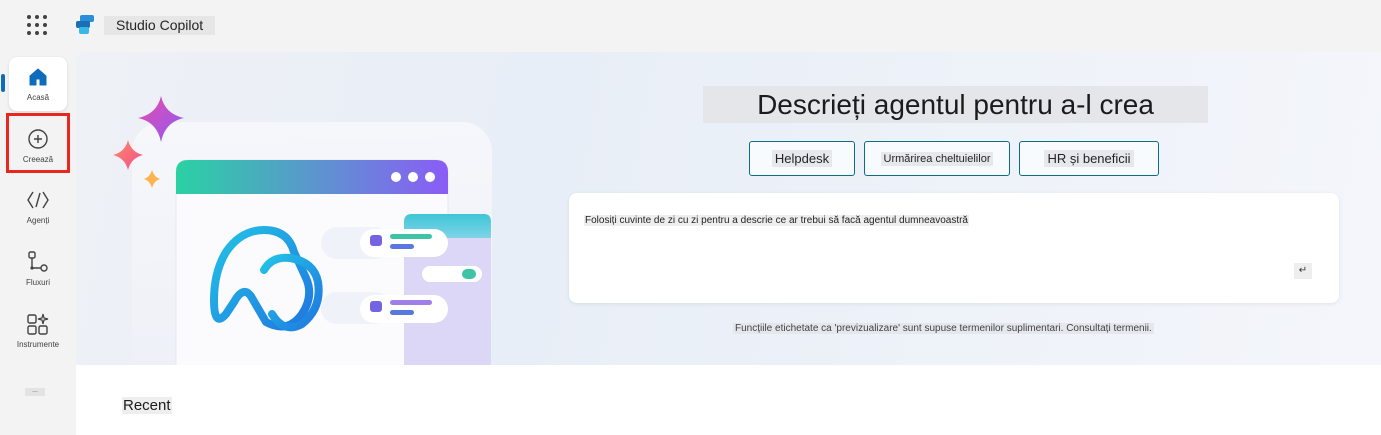 The image size is (1381, 435). Describe the element at coordinates (1303, 271) in the screenshot. I see `send-button: ↵` at that location.